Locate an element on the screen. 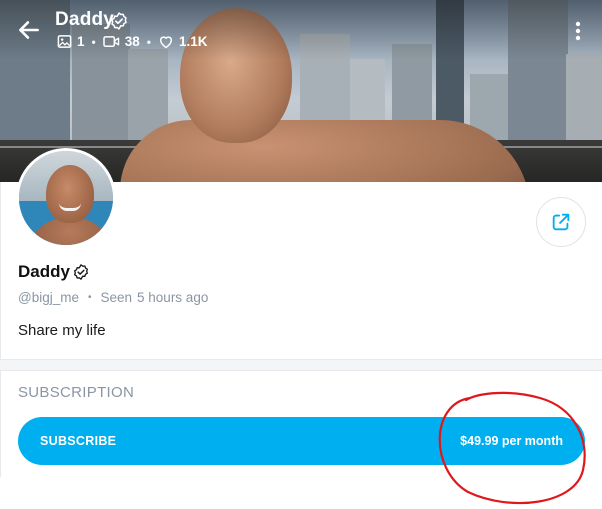  stat-videos-count: 38 is located at coordinates (132, 41).